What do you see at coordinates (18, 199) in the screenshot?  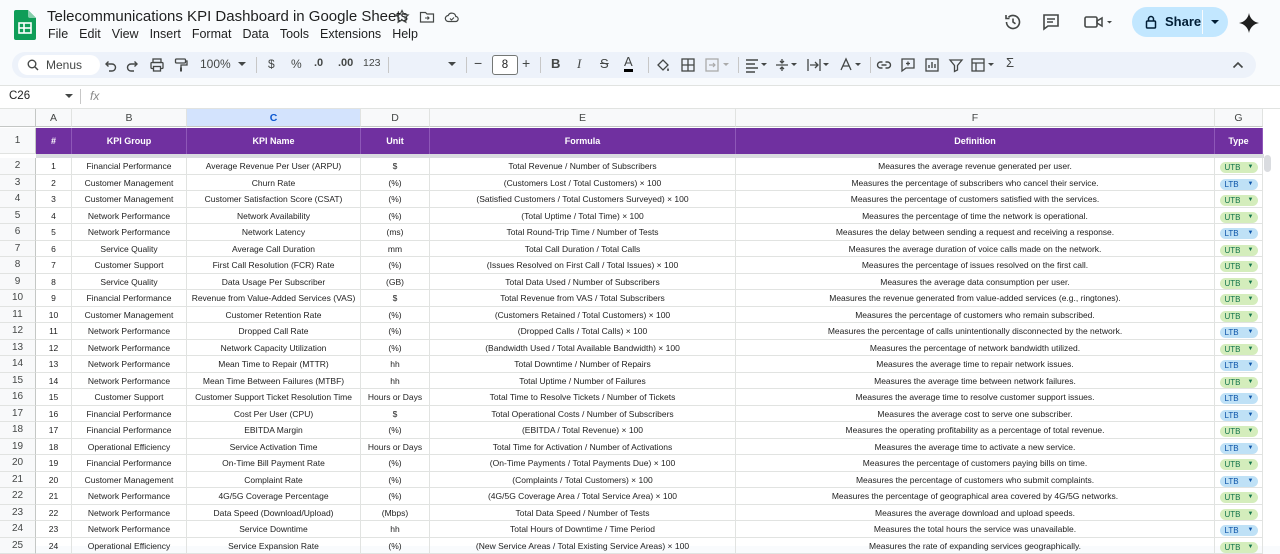 I see `row-header: 4` at bounding box center [18, 199].